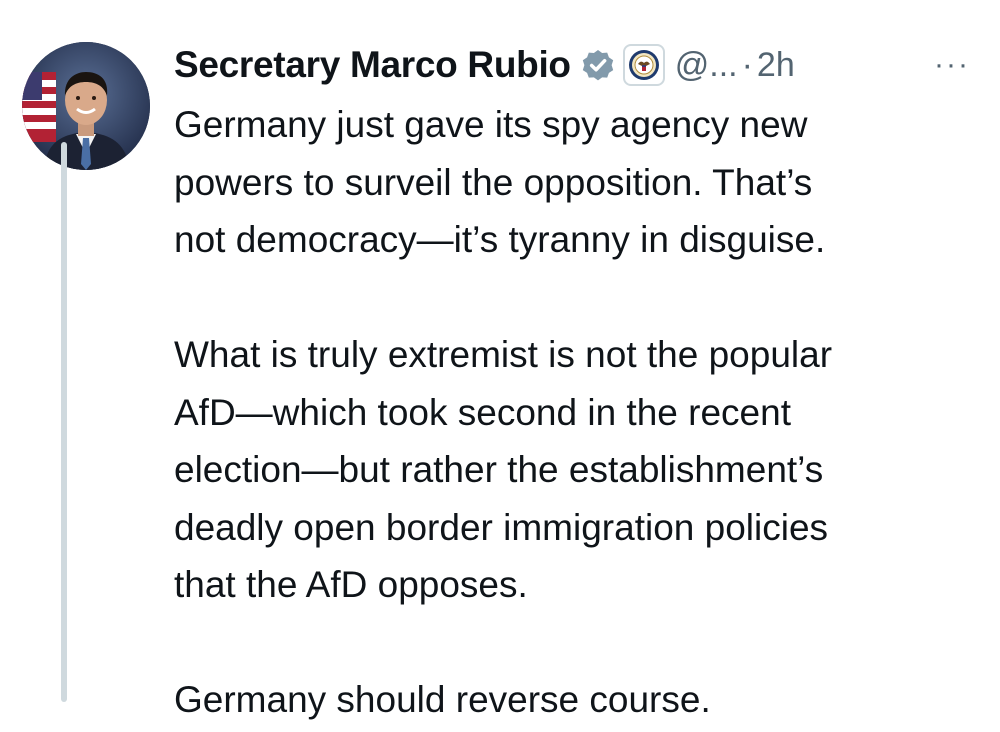 This screenshot has height=732, width=1000. Describe the element at coordinates (491, 124) in the screenshot. I see `text-line: Germany just gave its spy agency new` at that location.